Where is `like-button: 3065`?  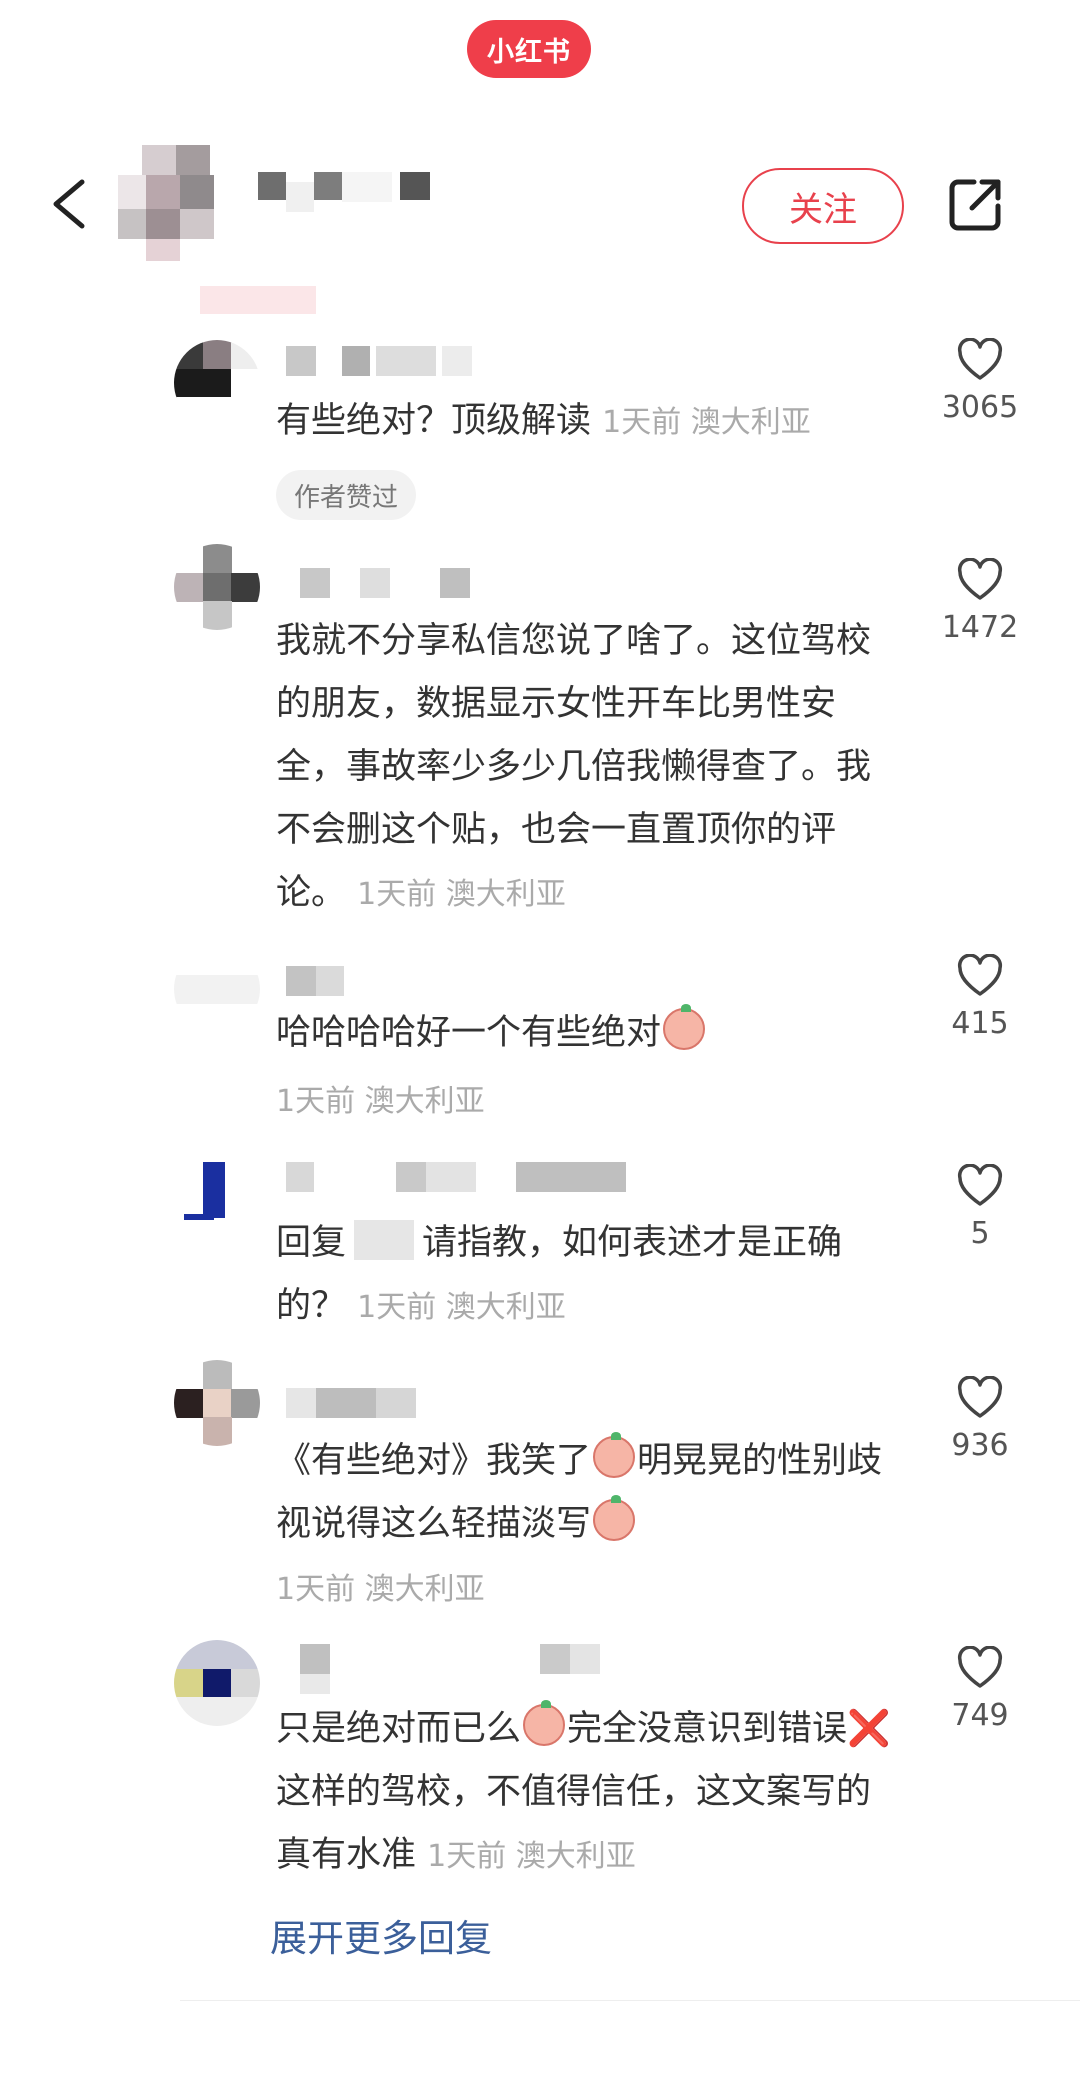
like-button: 3065 is located at coordinates (980, 381).